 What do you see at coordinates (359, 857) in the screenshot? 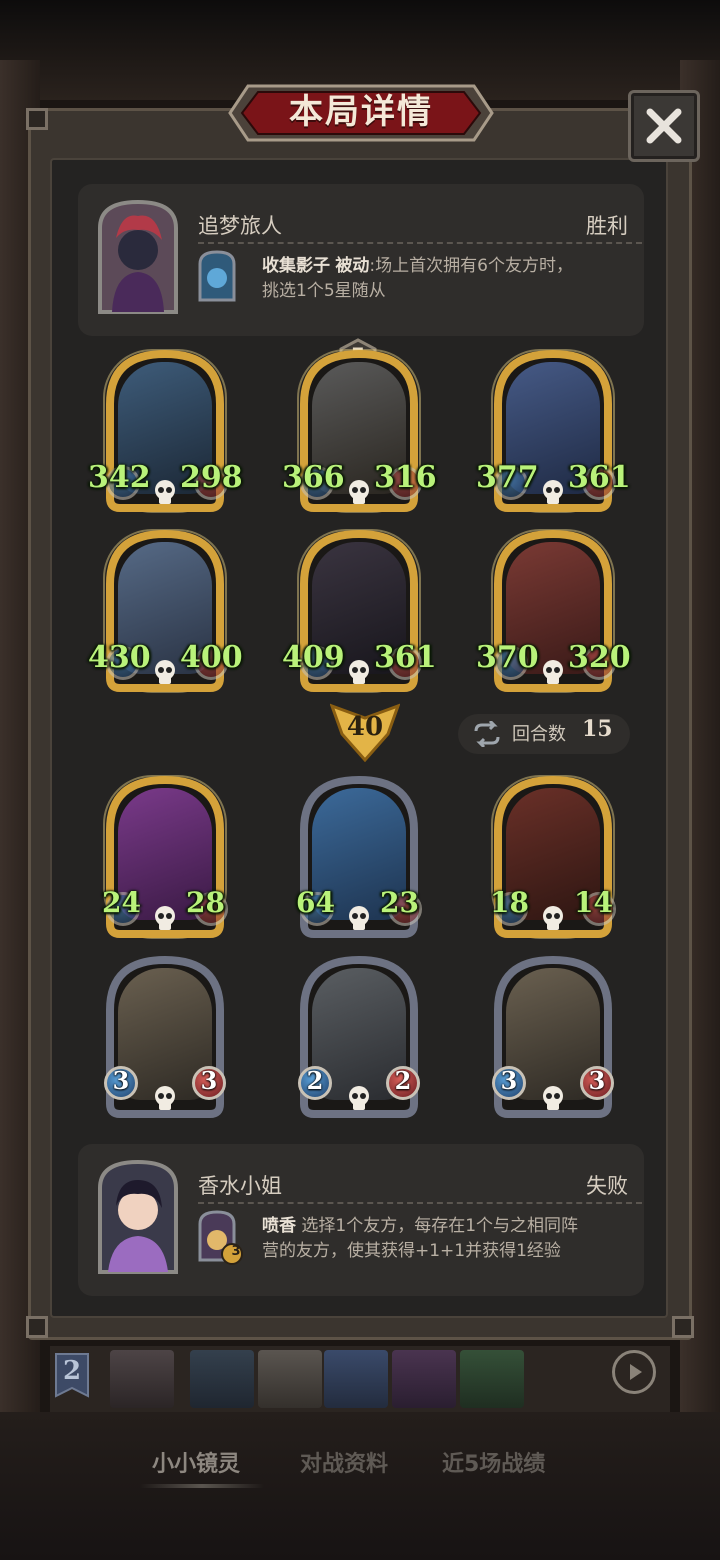
I see `minion-card: 64 23` at bounding box center [359, 857].